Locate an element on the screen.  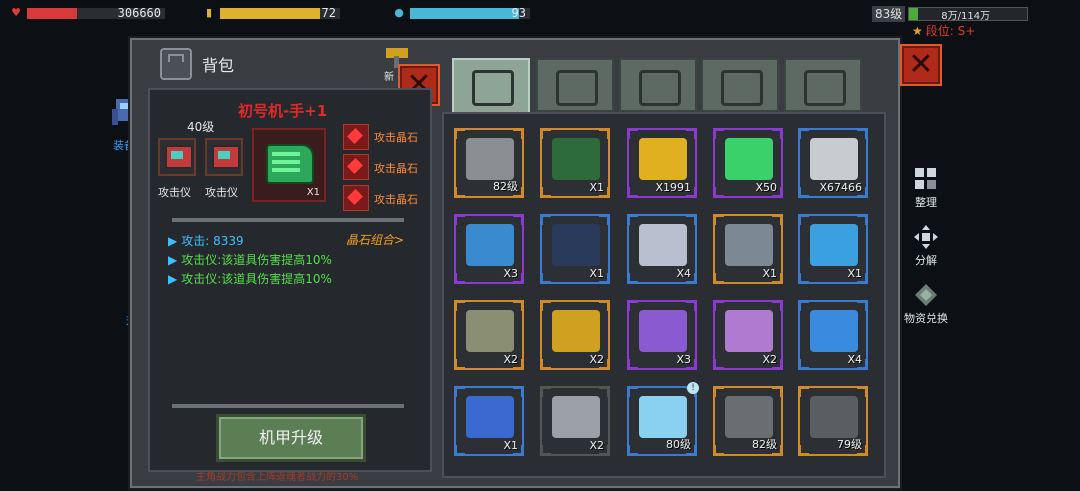
stat-attack: ▶ 攻击: 8339 is located at coordinates (206, 240).